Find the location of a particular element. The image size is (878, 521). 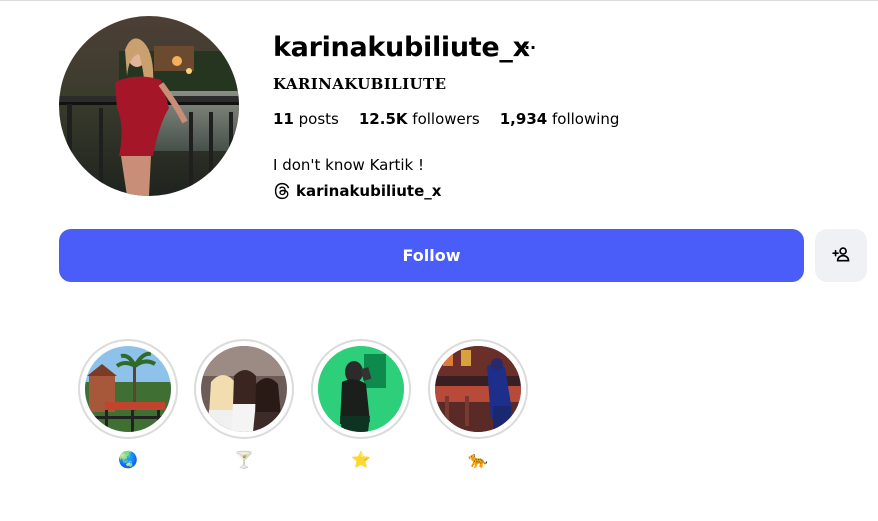

followers-count: 12.5K is located at coordinates (383, 119).